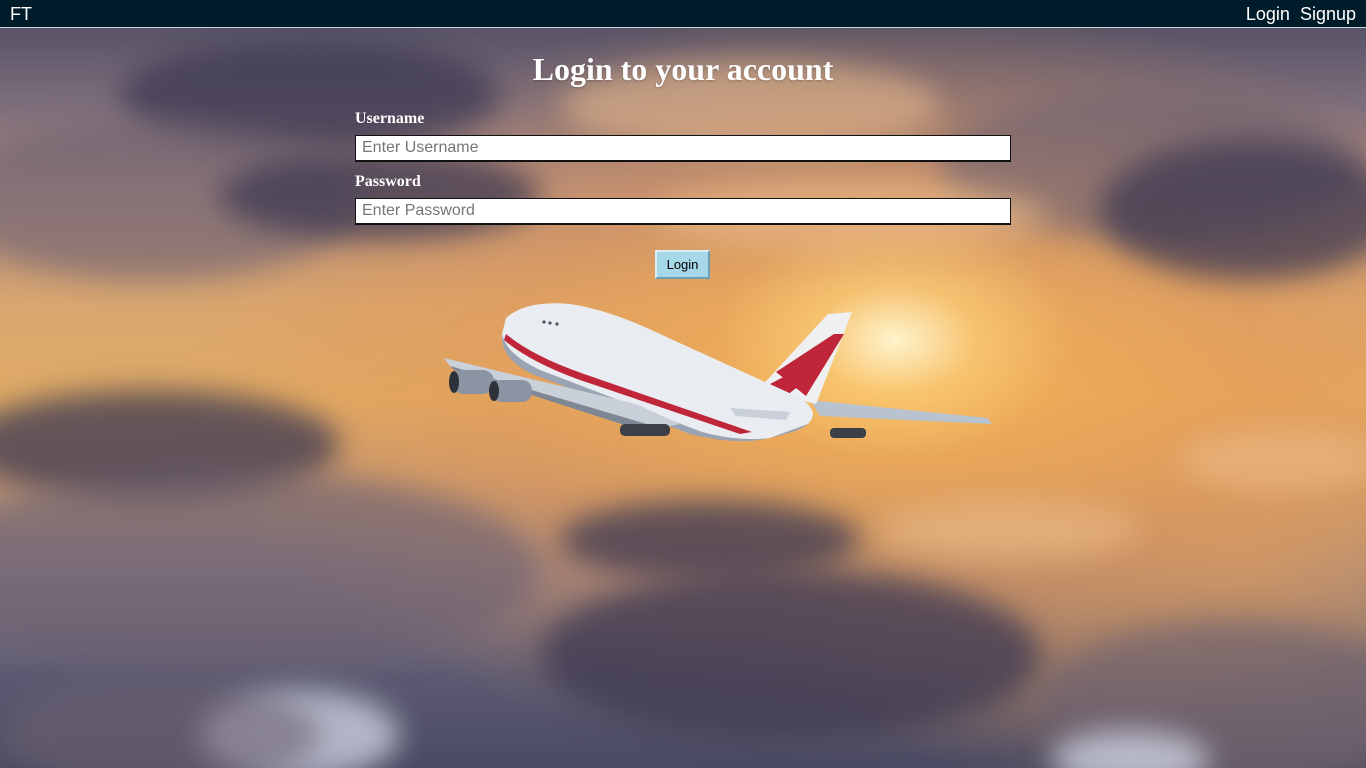 This screenshot has height=768, width=1366. I want to click on nav-login-link: Login, so click(1268, 14).